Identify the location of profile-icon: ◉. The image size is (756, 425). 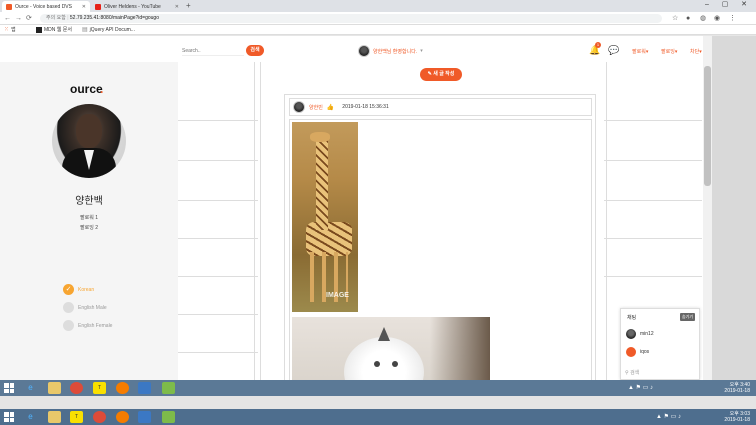
(717, 18).